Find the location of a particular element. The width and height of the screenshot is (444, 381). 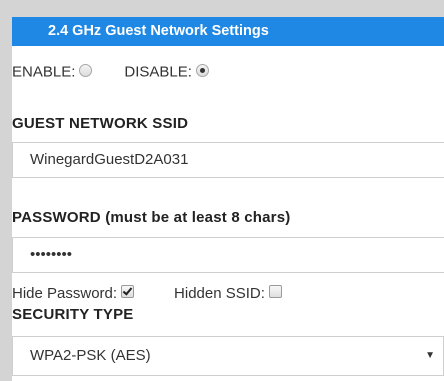

enable-disable-row: ENABLE: DISABLE: is located at coordinates (110, 72).